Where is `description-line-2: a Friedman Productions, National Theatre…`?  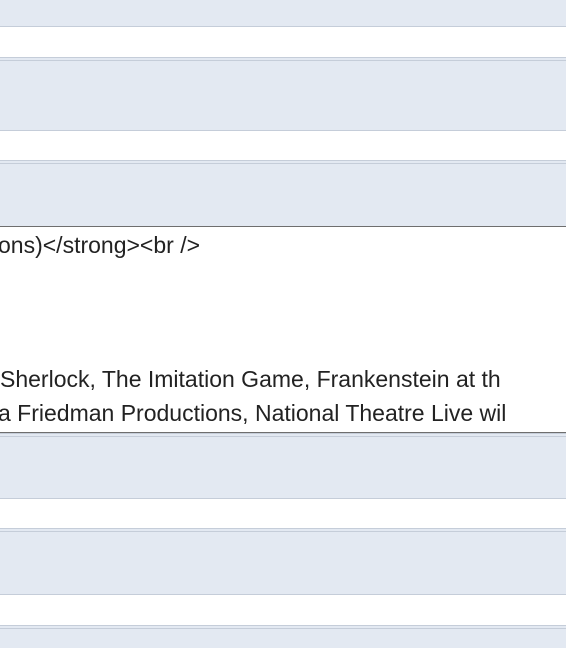 description-line-2: a Friedman Productions, National Theatre… is located at coordinates (253, 413).